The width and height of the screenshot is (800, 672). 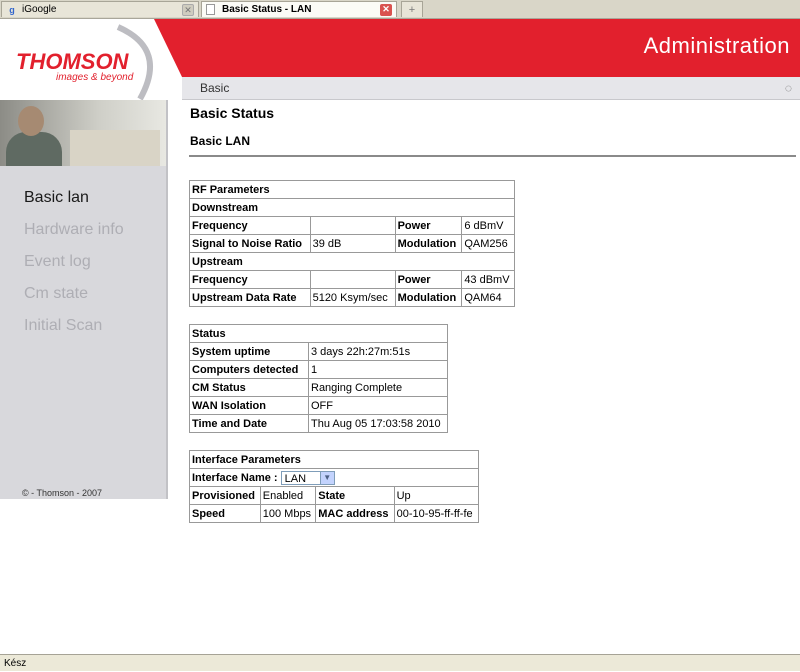 What do you see at coordinates (249, 351) in the screenshot?
I see `status-label: System uptime` at bounding box center [249, 351].